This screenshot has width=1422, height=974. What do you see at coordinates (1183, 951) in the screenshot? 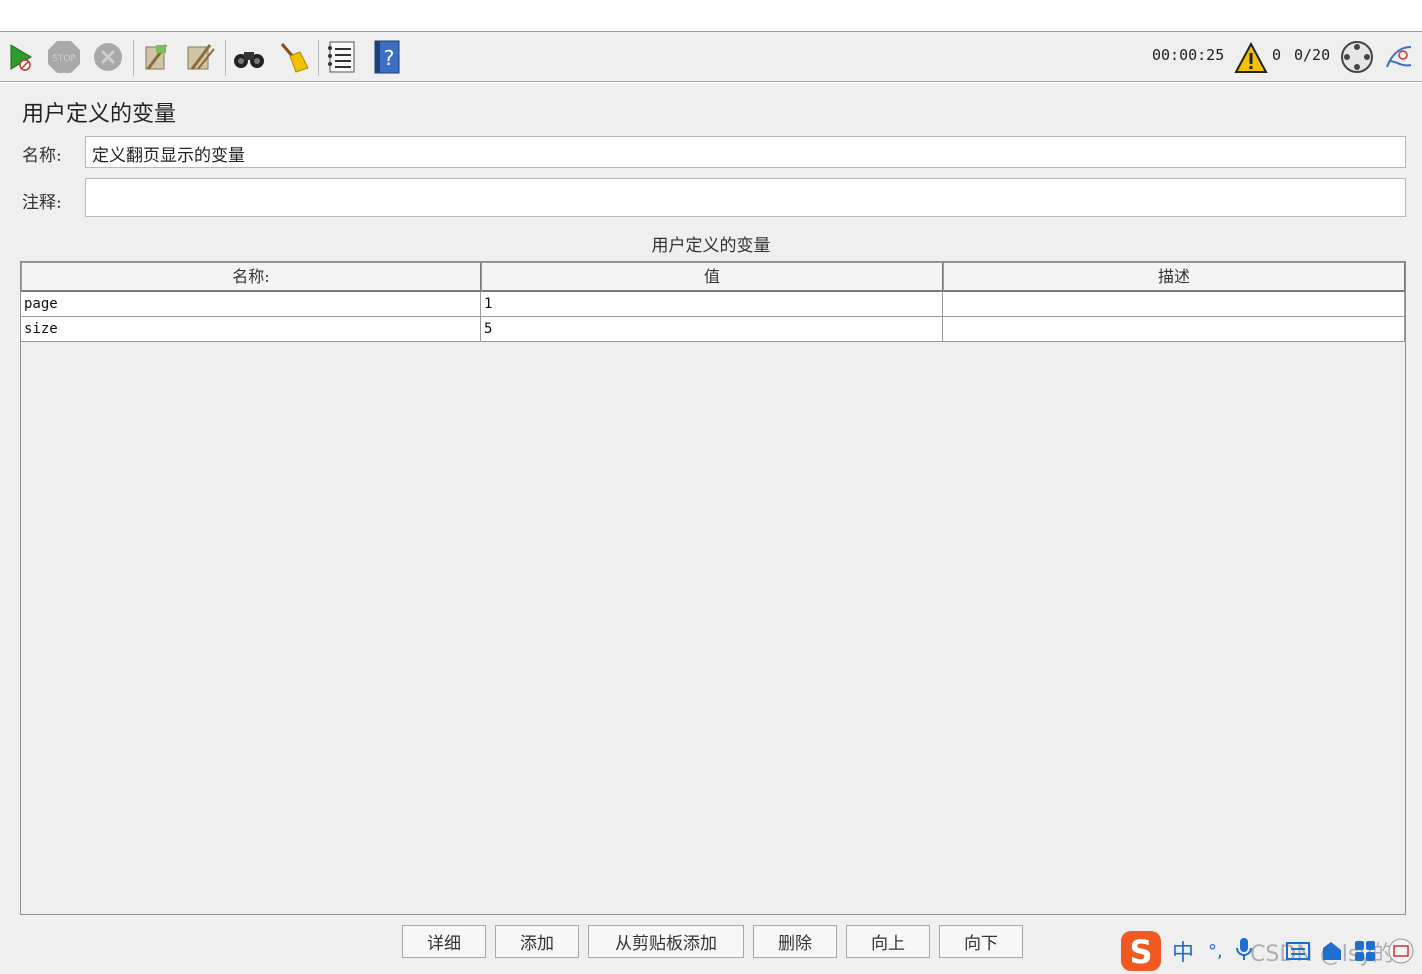
I see `ime-mode: 中` at bounding box center [1183, 951].